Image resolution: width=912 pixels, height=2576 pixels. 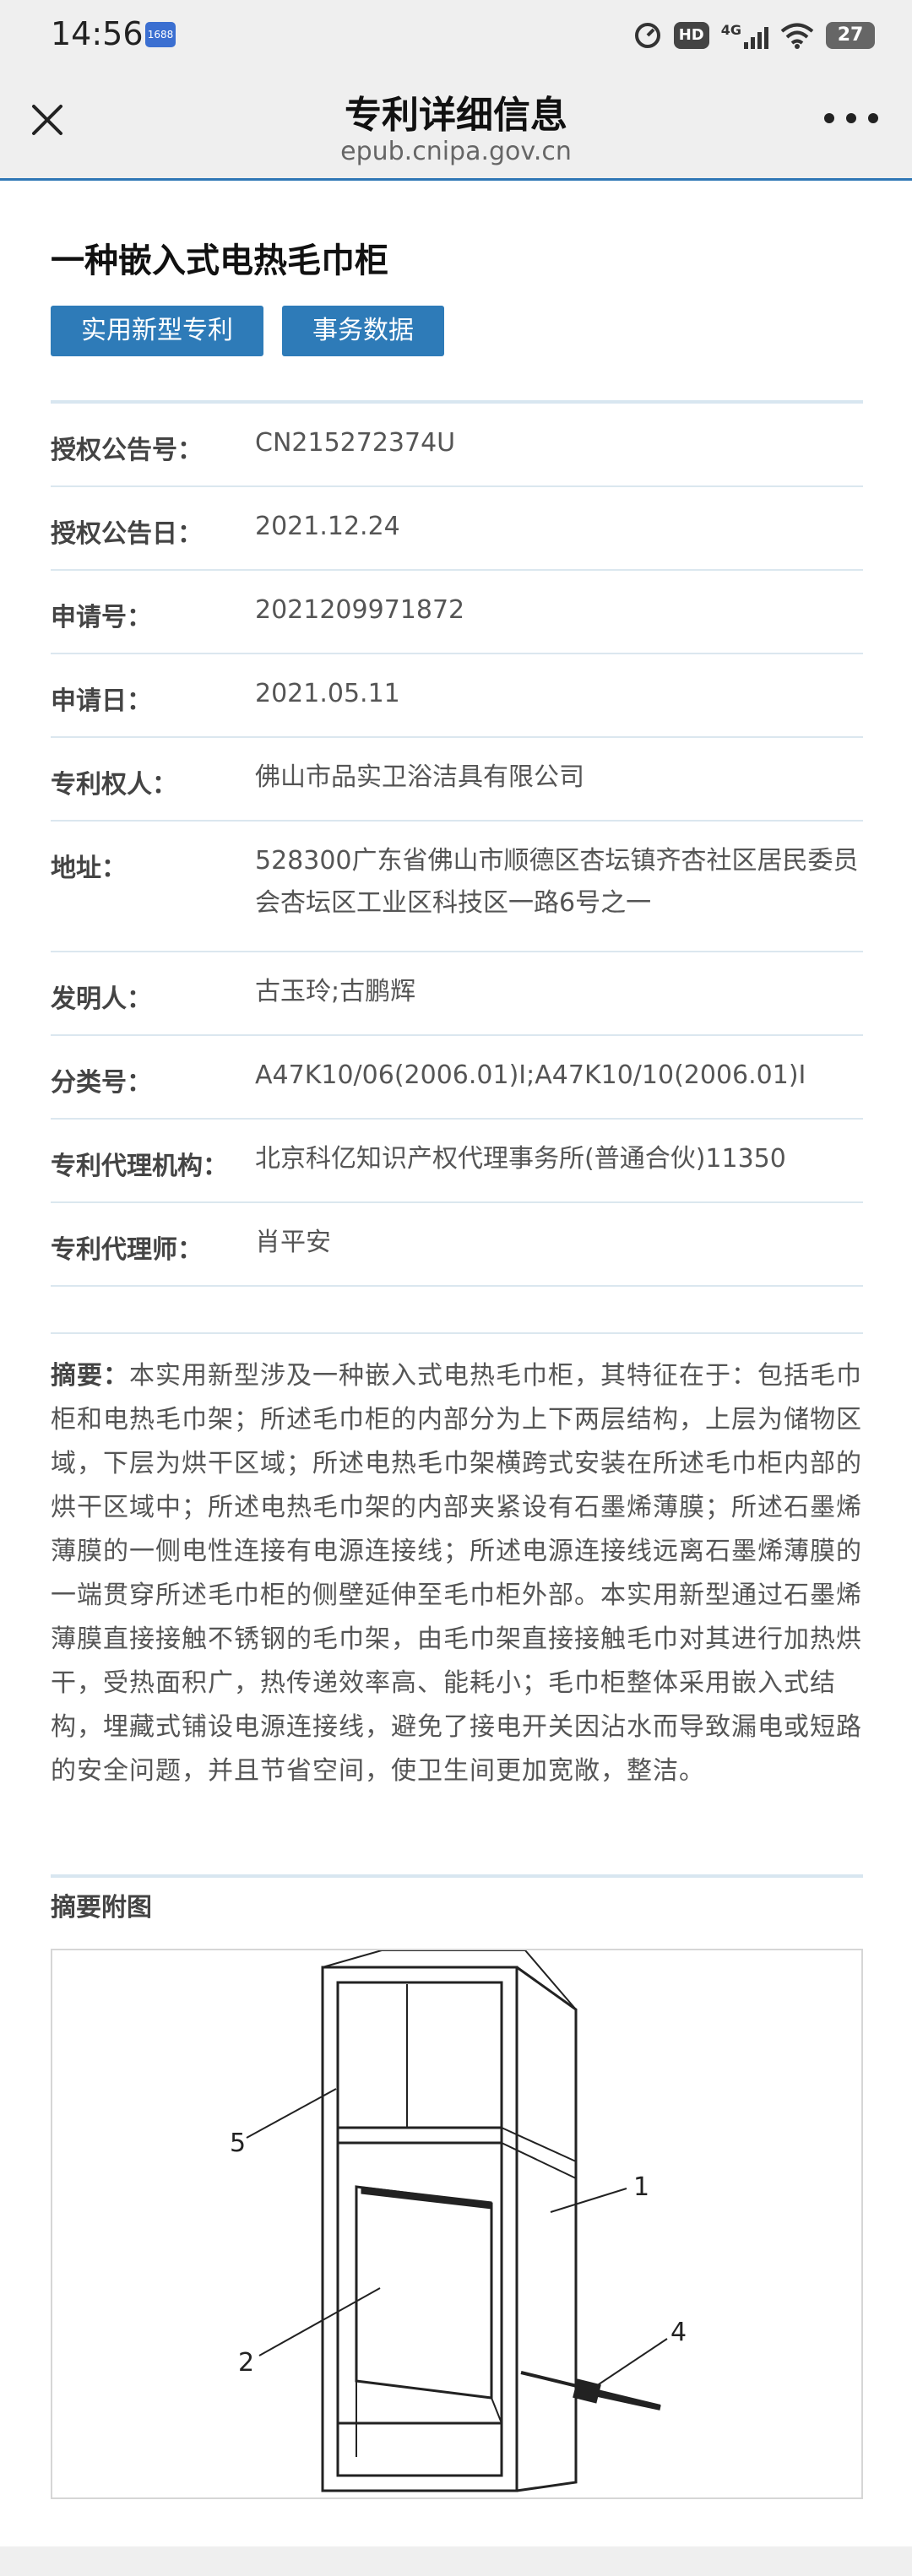 I want to click on status-time: 14:56, so click(x=97, y=34).